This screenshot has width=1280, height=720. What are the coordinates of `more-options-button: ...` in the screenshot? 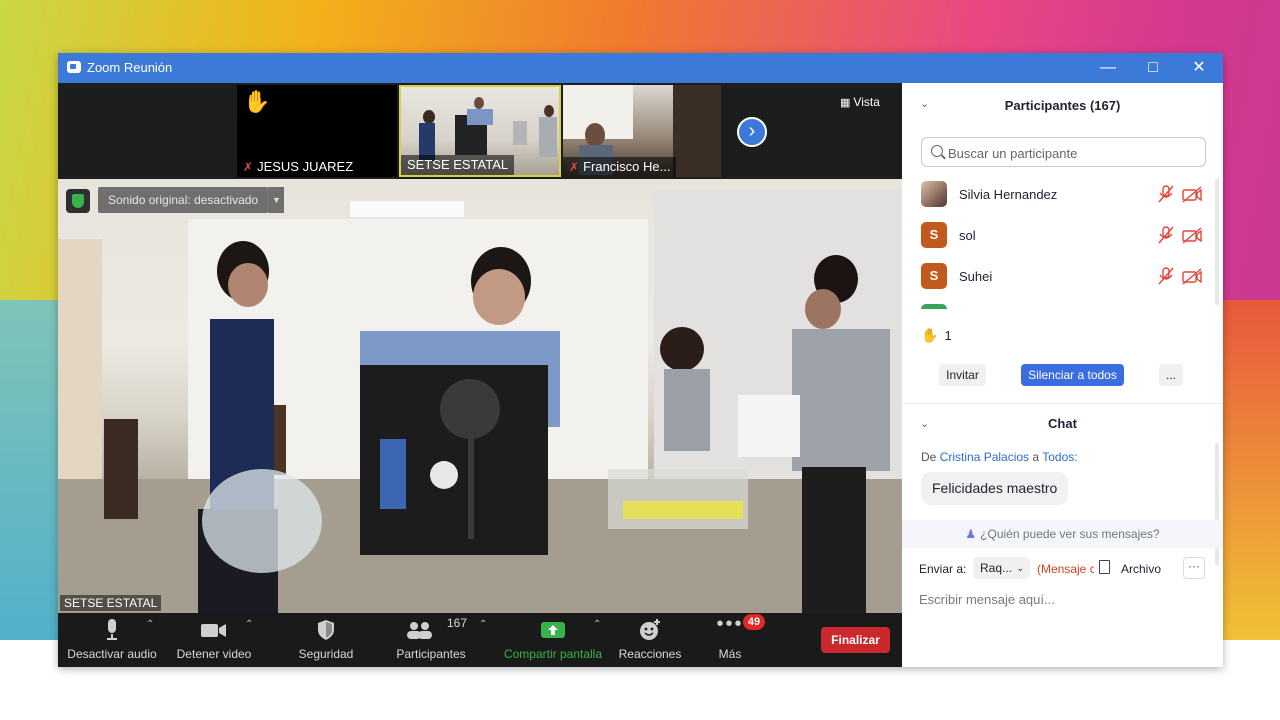 It's located at (1171, 375).